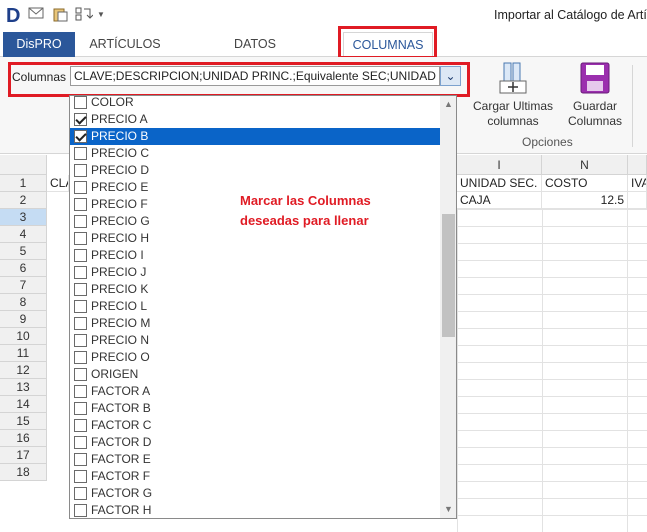 The width and height of the screenshot is (647, 532). Describe the element at coordinates (23, 200) in the screenshot. I see `row-header: 2` at that location.